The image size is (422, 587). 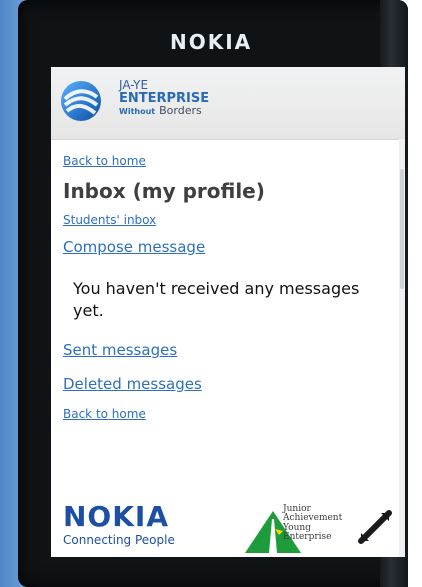 What do you see at coordinates (180, 111) in the screenshot?
I see `site-wordmark-borders: Borders` at bounding box center [180, 111].